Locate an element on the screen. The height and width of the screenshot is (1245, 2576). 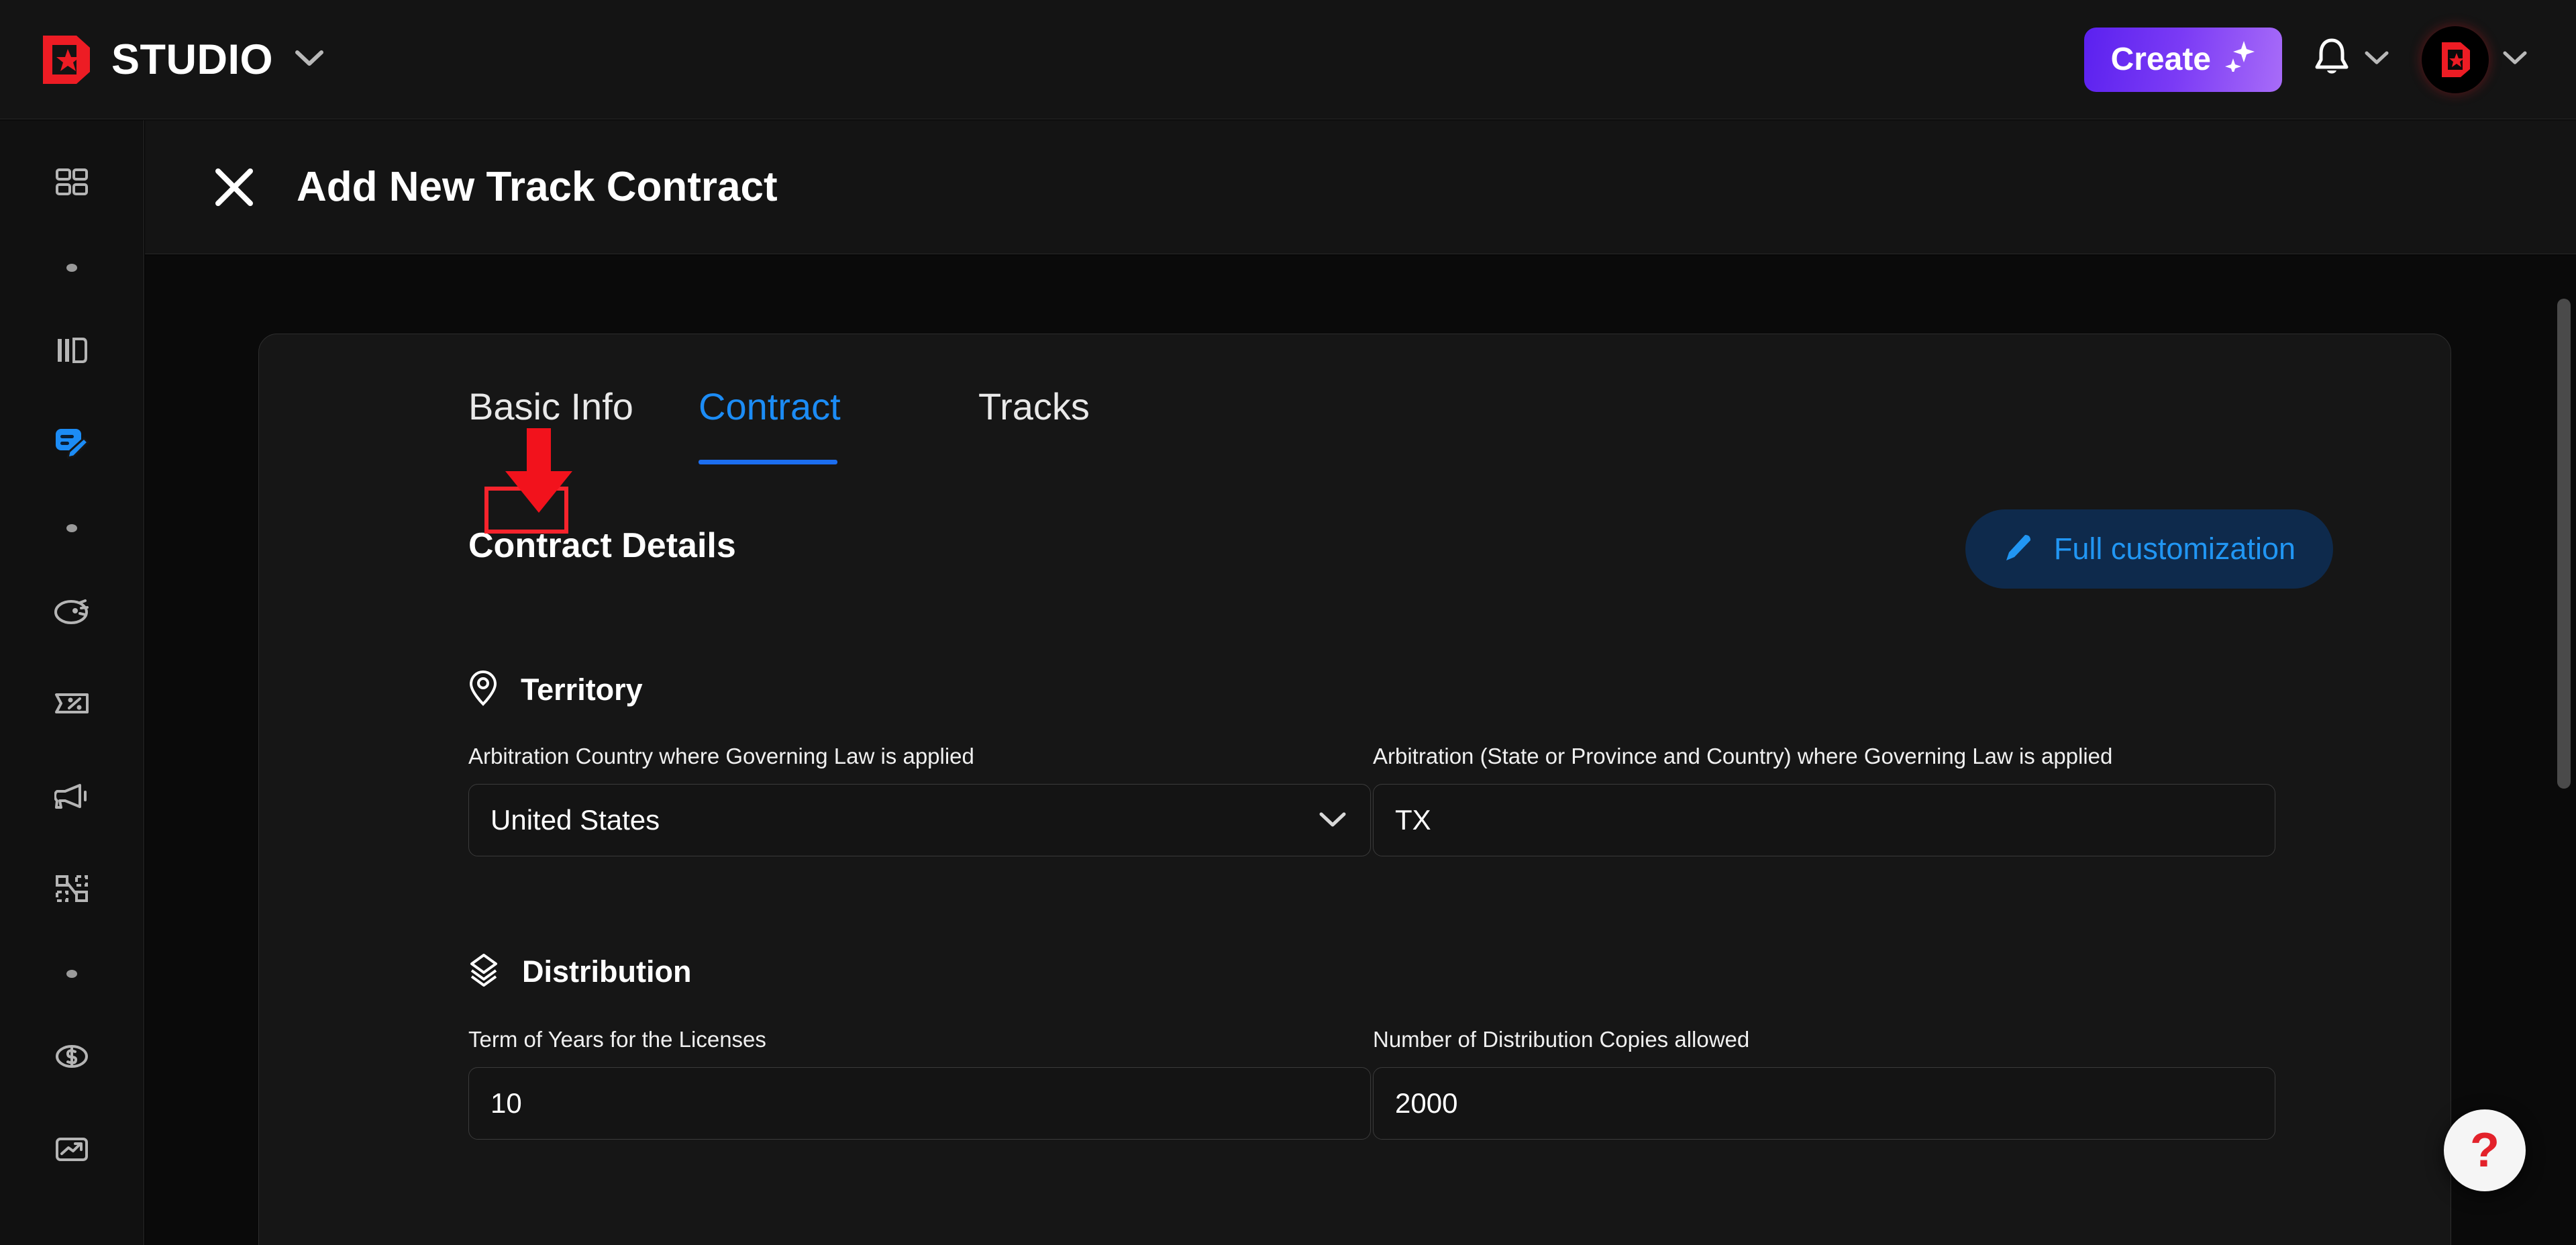
megaphone-icon is located at coordinates (71, 798).